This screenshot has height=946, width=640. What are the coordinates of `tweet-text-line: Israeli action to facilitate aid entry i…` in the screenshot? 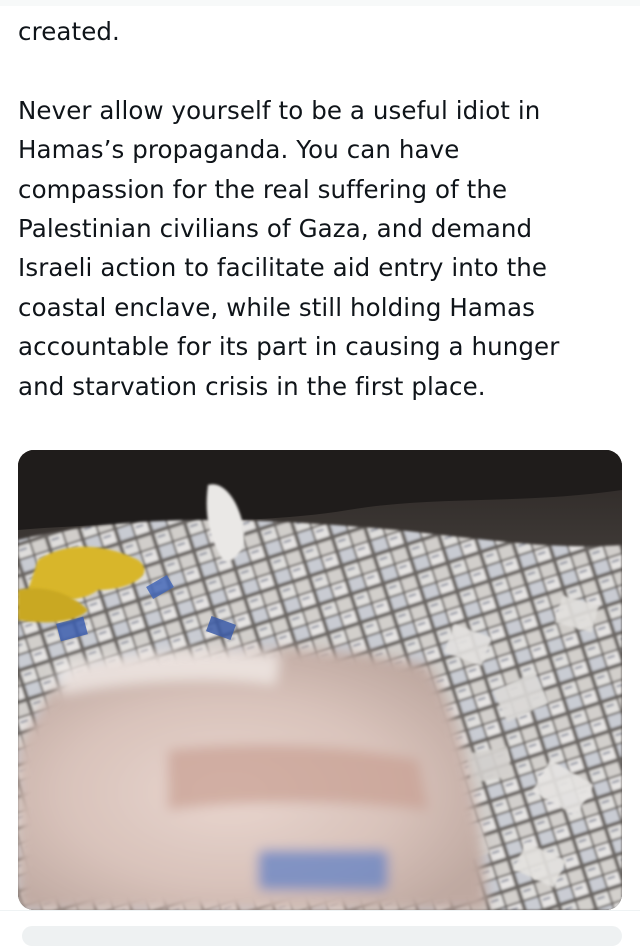 It's located at (283, 268).